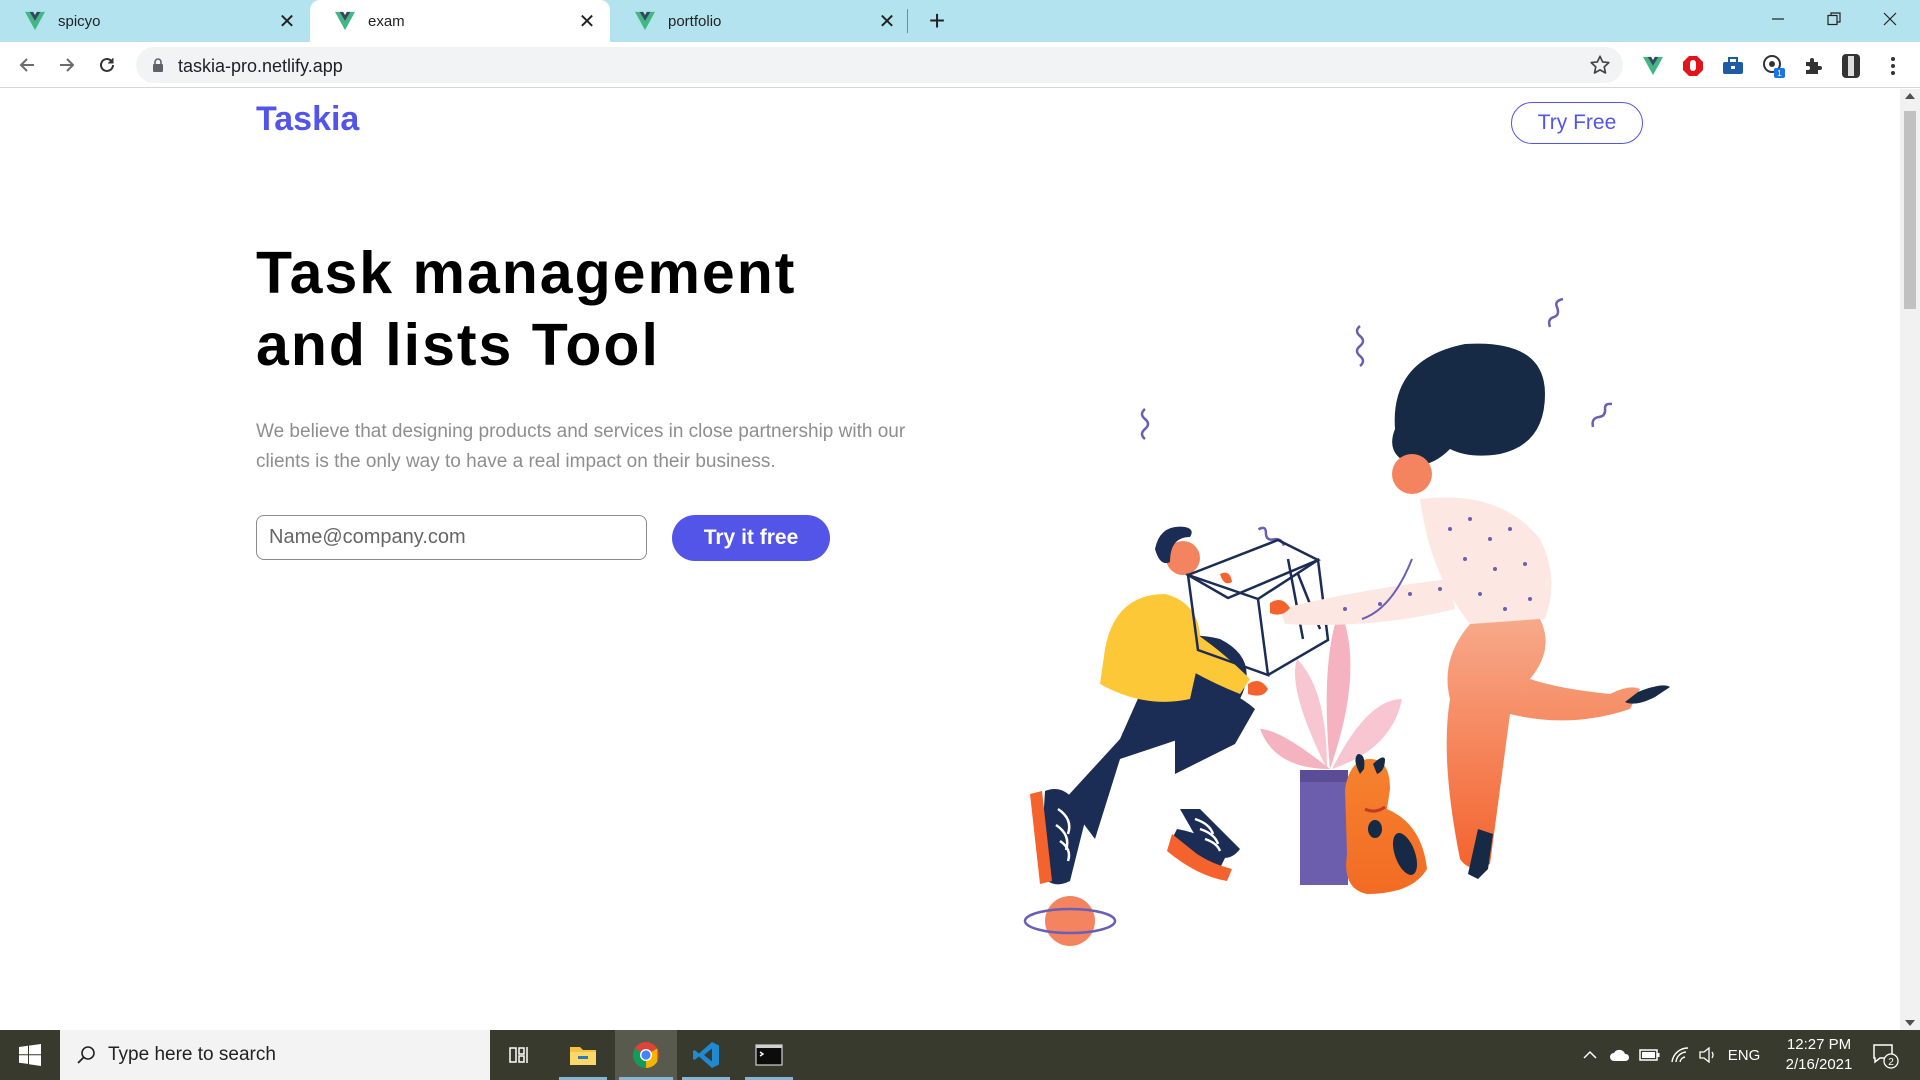 This screenshot has height=1080, width=1920. I want to click on close-icon, so click(1890, 19).